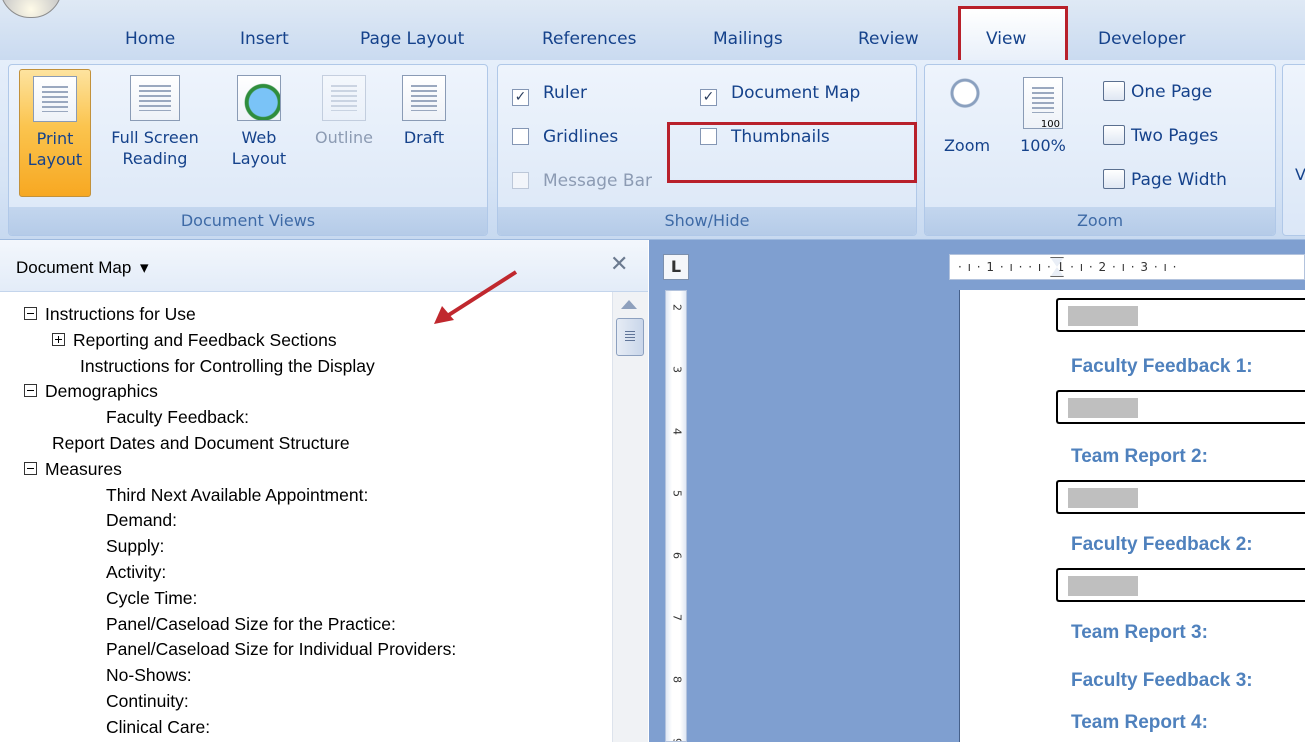 The width and height of the screenshot is (1305, 742). Describe the element at coordinates (677, 679) in the screenshot. I see `vertical-ruler-tick: 8` at that location.